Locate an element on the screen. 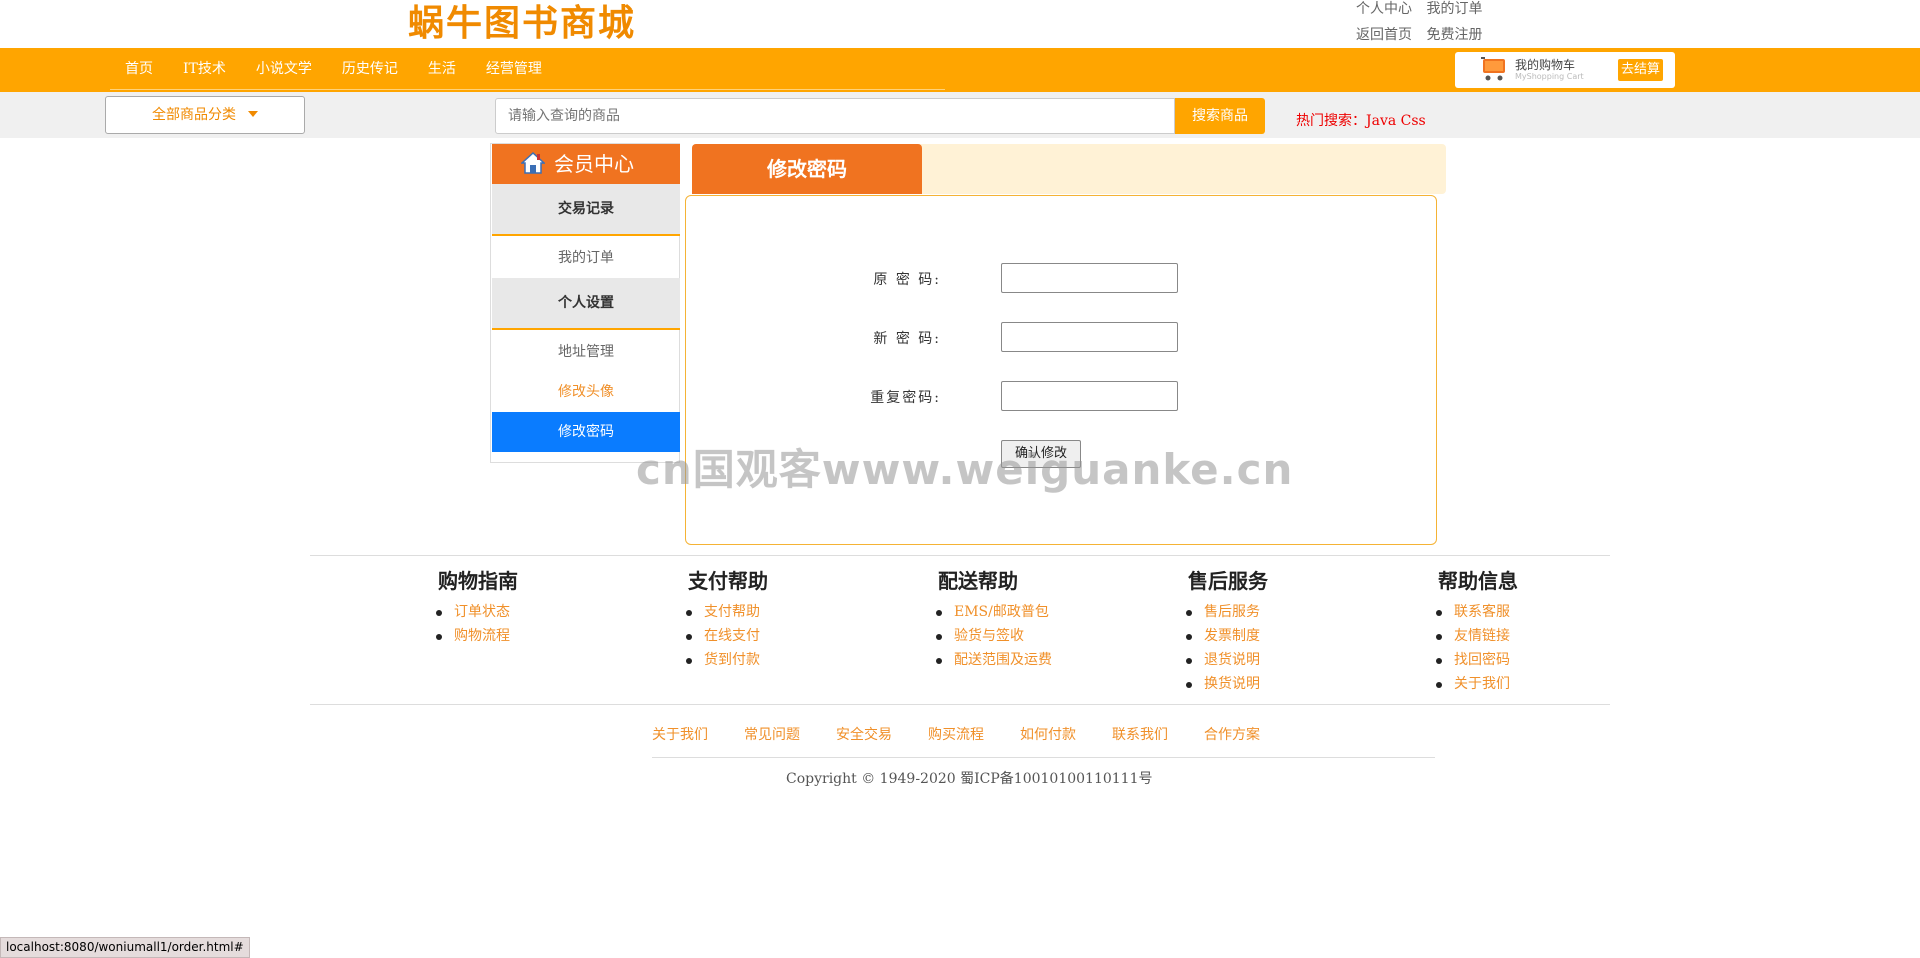  site-logo: 蜗牛图书商城 is located at coordinates (522, 23).